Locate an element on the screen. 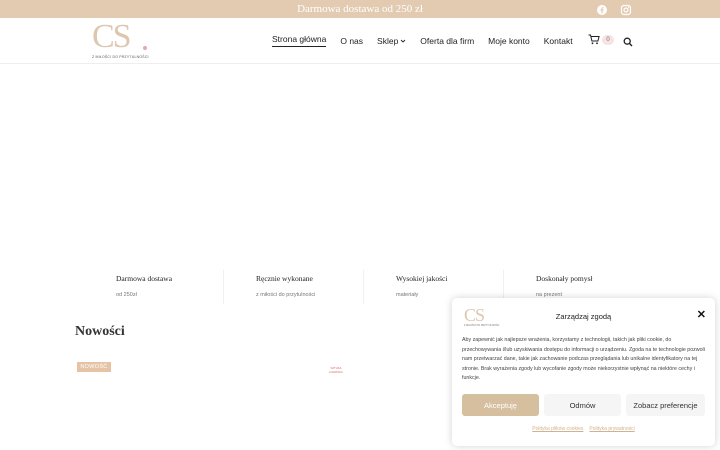 The image size is (720, 450). close-icon: ✕ is located at coordinates (701, 315).